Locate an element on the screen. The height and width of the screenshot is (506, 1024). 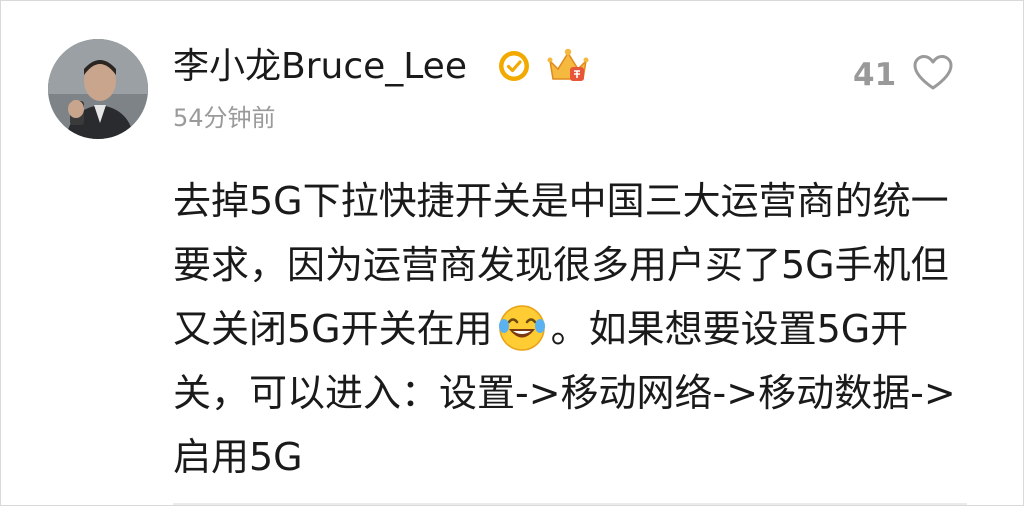
crown-badge-icon is located at coordinates (568, 64).